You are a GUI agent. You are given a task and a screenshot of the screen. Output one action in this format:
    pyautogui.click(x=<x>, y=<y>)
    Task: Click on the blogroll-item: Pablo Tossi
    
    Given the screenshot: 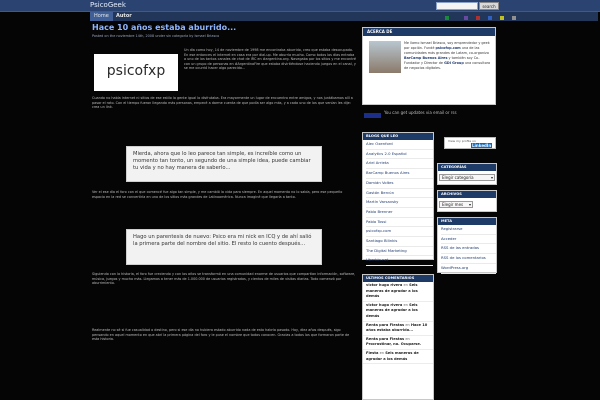 What is the action you would take?
    pyautogui.click(x=399, y=223)
    